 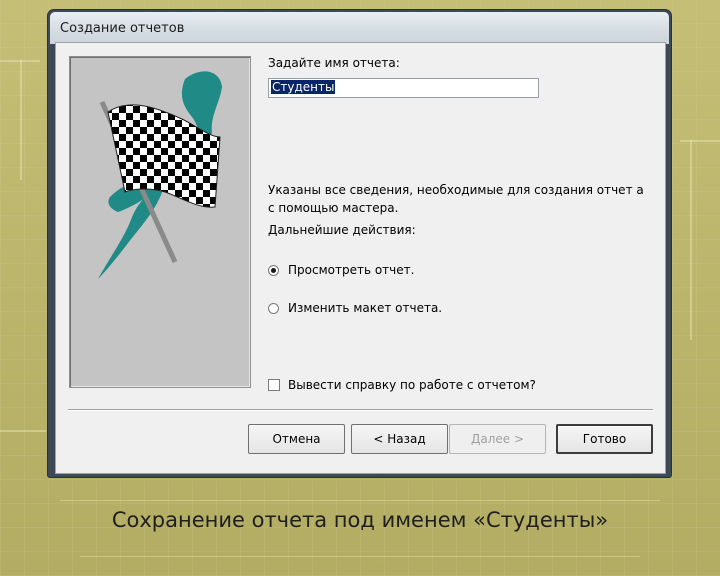 What do you see at coordinates (412, 385) in the screenshot?
I see `help-checkbox-label: Вывести справку по работе с отчетом?` at bounding box center [412, 385].